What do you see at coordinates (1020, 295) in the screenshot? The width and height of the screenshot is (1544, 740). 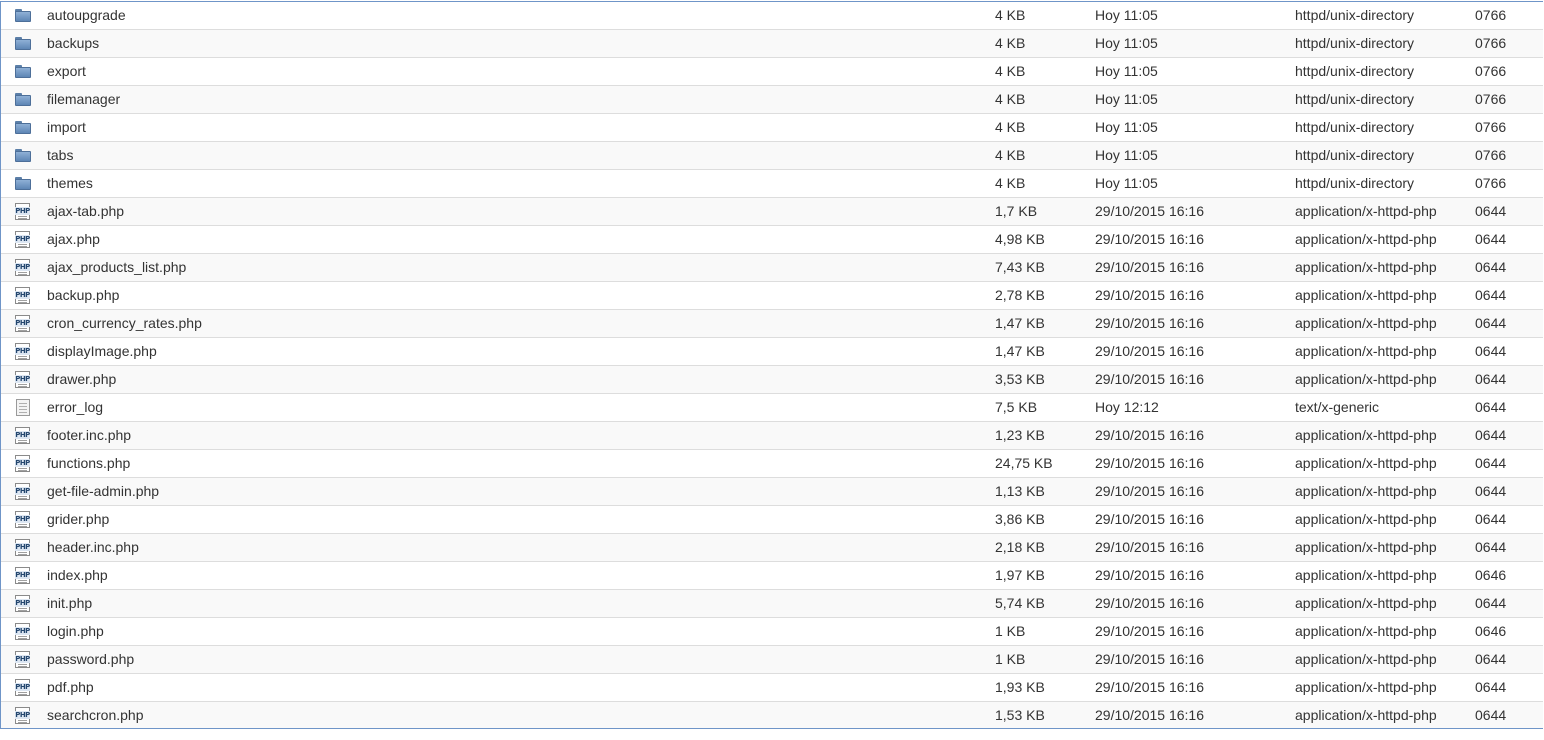 I see `file-size: 2,78 KB` at bounding box center [1020, 295].